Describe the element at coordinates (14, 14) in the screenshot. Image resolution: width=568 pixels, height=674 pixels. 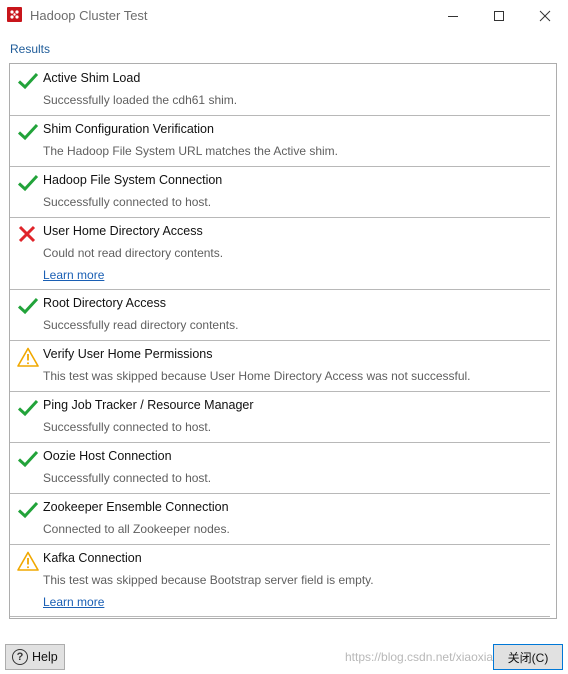
I see `pentaho-app-icon` at that location.